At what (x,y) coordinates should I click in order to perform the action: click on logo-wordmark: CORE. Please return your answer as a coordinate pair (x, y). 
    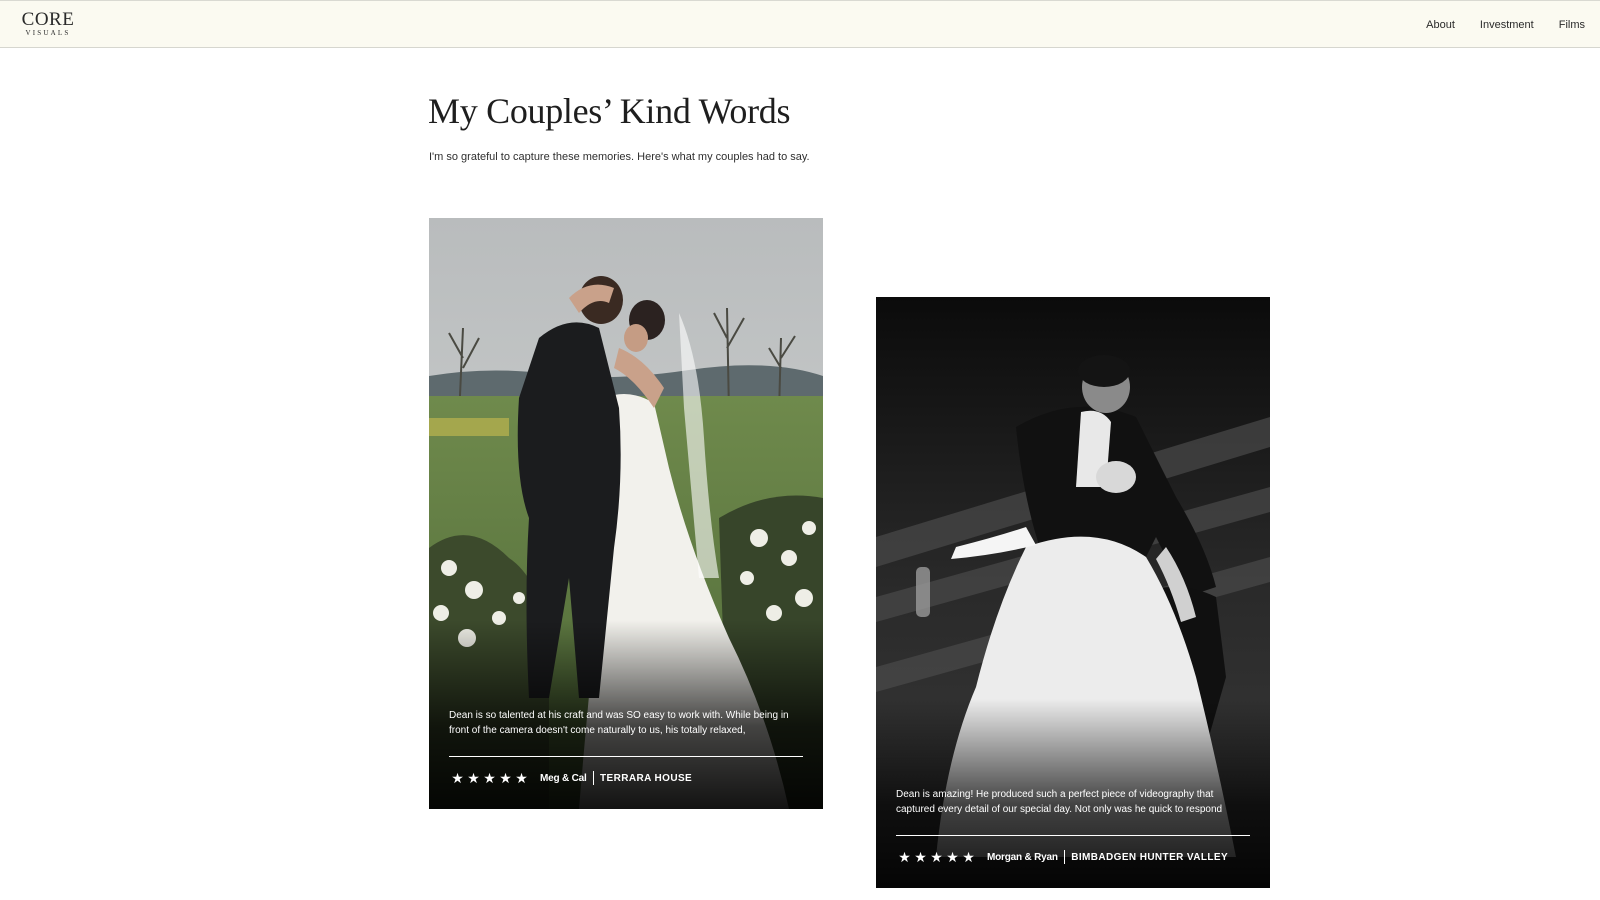
    Looking at the image, I should click on (48, 19).